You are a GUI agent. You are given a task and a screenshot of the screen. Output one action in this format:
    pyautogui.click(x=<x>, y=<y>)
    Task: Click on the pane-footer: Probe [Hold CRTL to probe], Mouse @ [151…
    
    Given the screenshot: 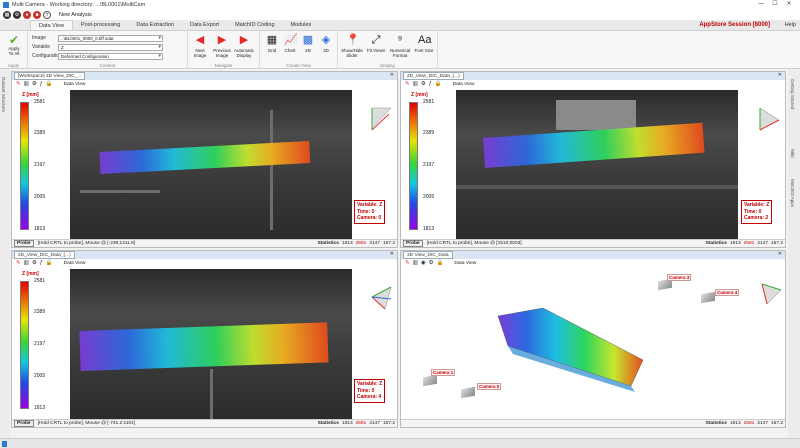 What is the action you would take?
    pyautogui.click(x=593, y=243)
    